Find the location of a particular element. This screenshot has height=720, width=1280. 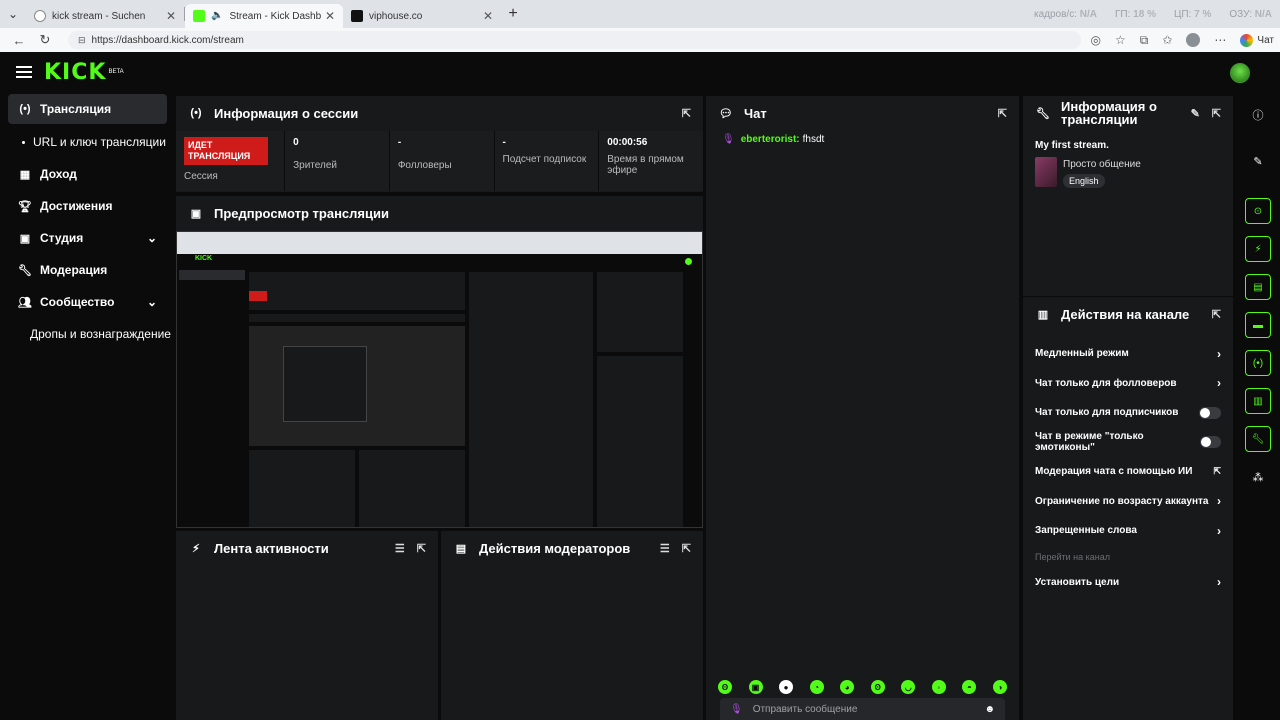

reading-mode-icon: ◎ is located at coordinates (1096, 40).